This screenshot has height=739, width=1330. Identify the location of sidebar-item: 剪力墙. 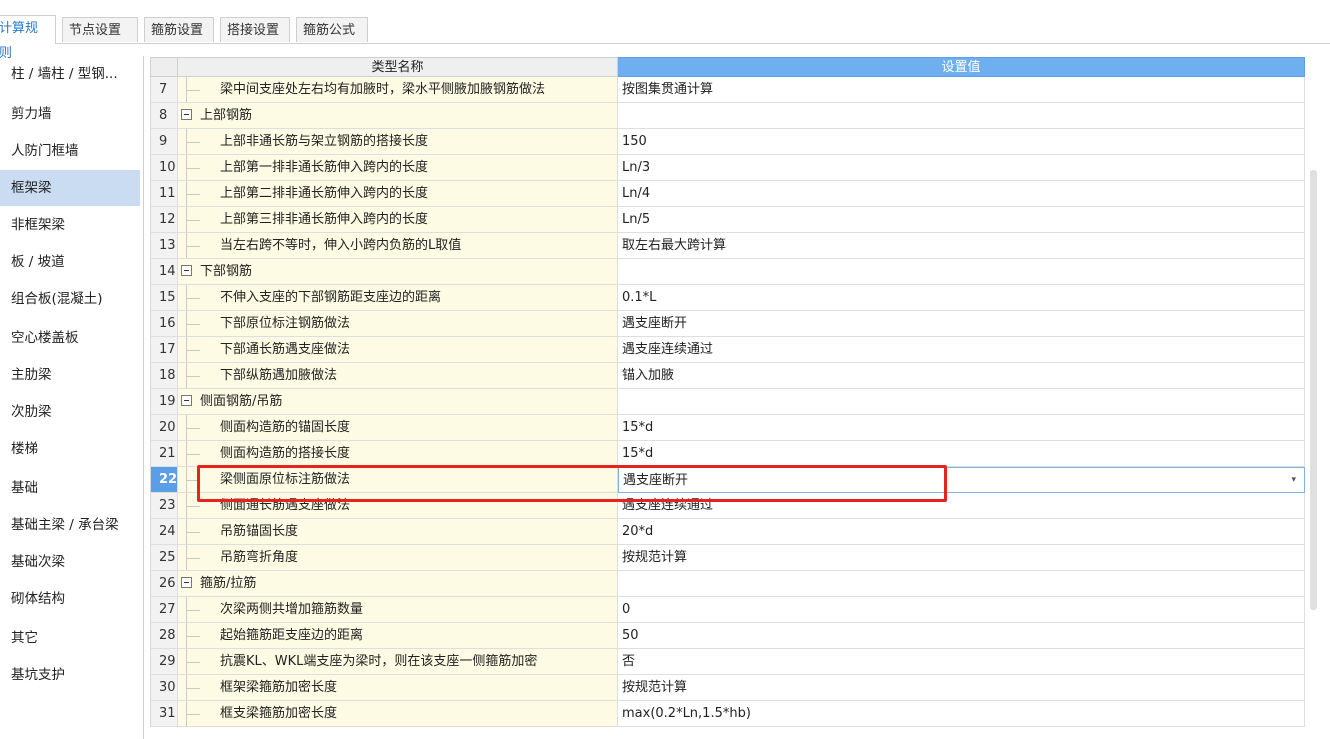
(70, 114).